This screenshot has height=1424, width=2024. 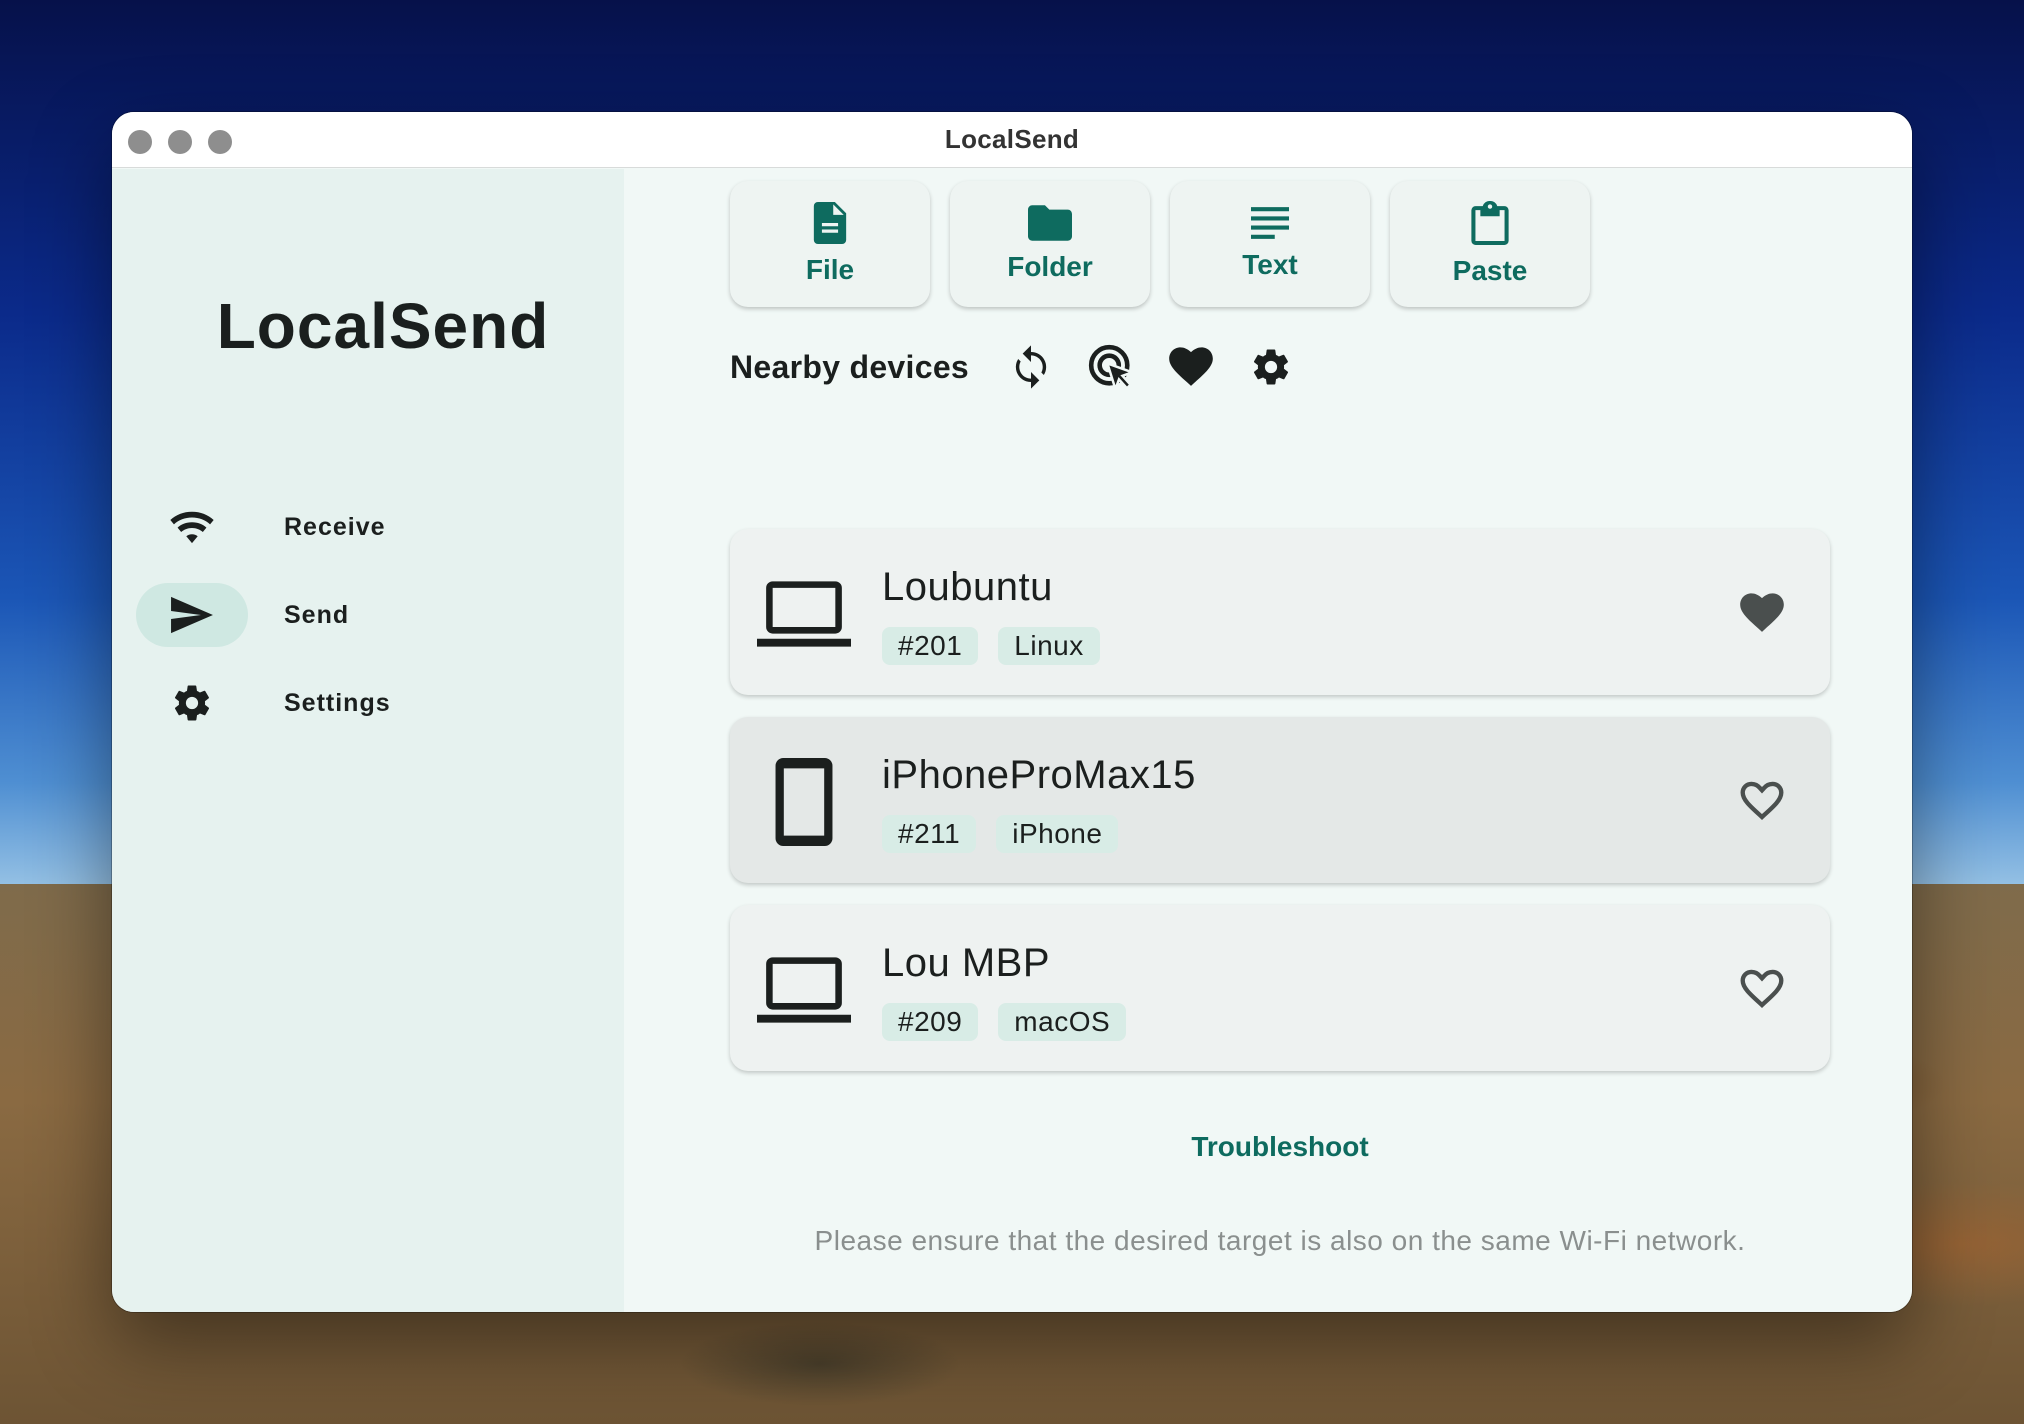 What do you see at coordinates (220, 142) in the screenshot?
I see `zoom-window-button` at bounding box center [220, 142].